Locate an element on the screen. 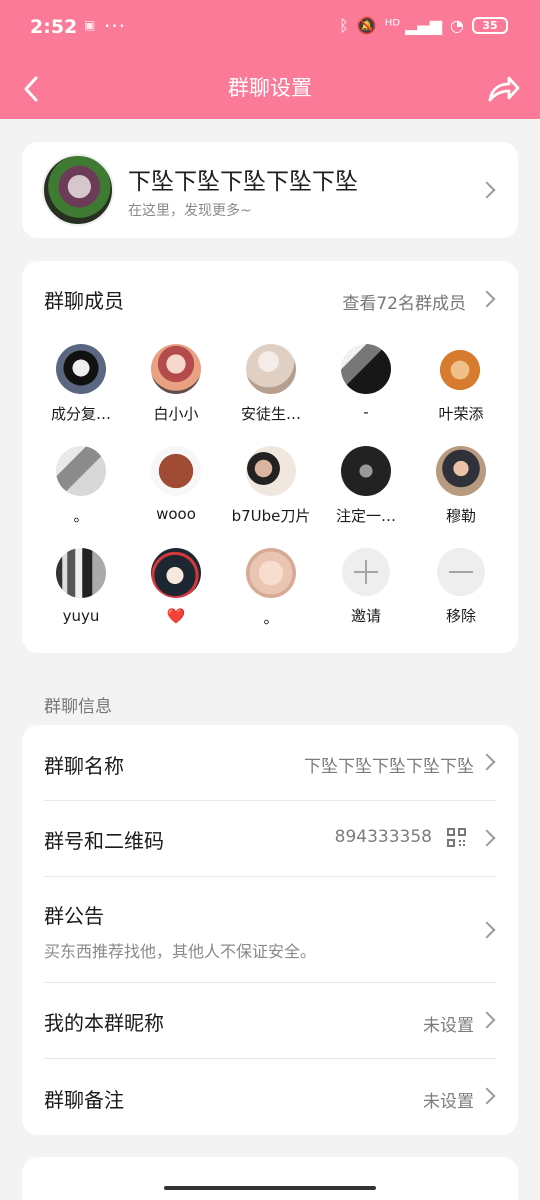  member-name: b7Ube刀片 is located at coordinates (271, 516).